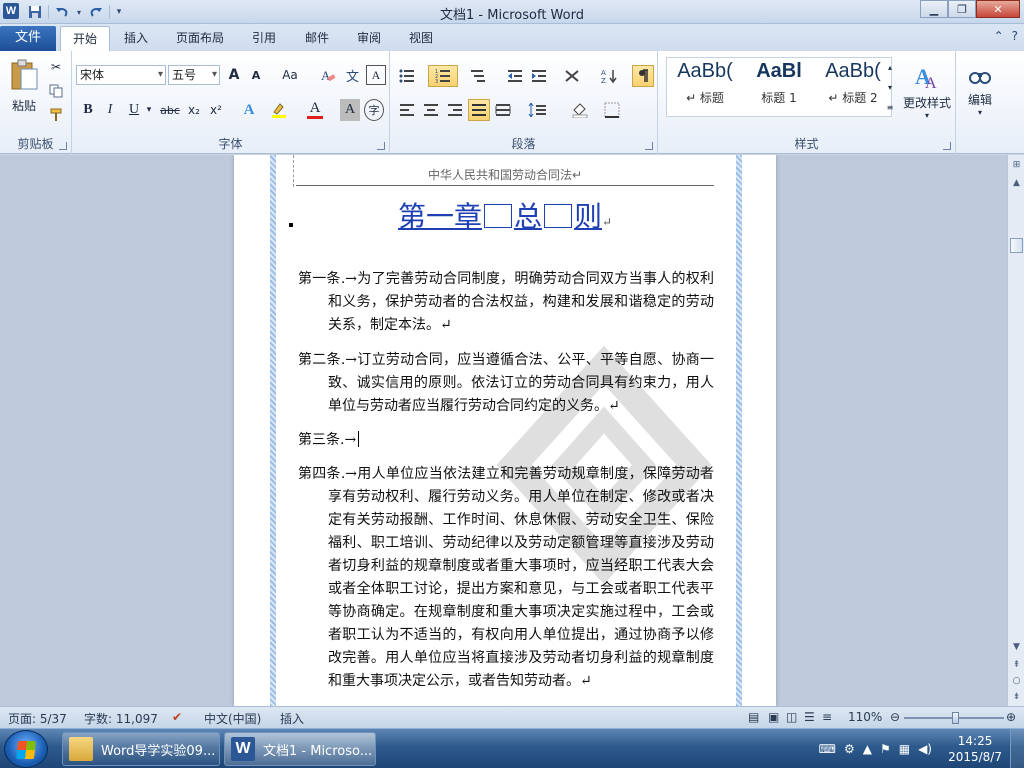  What do you see at coordinates (980, 91) in the screenshot?
I see `editing-button: 编辑 ▾` at bounding box center [980, 91].